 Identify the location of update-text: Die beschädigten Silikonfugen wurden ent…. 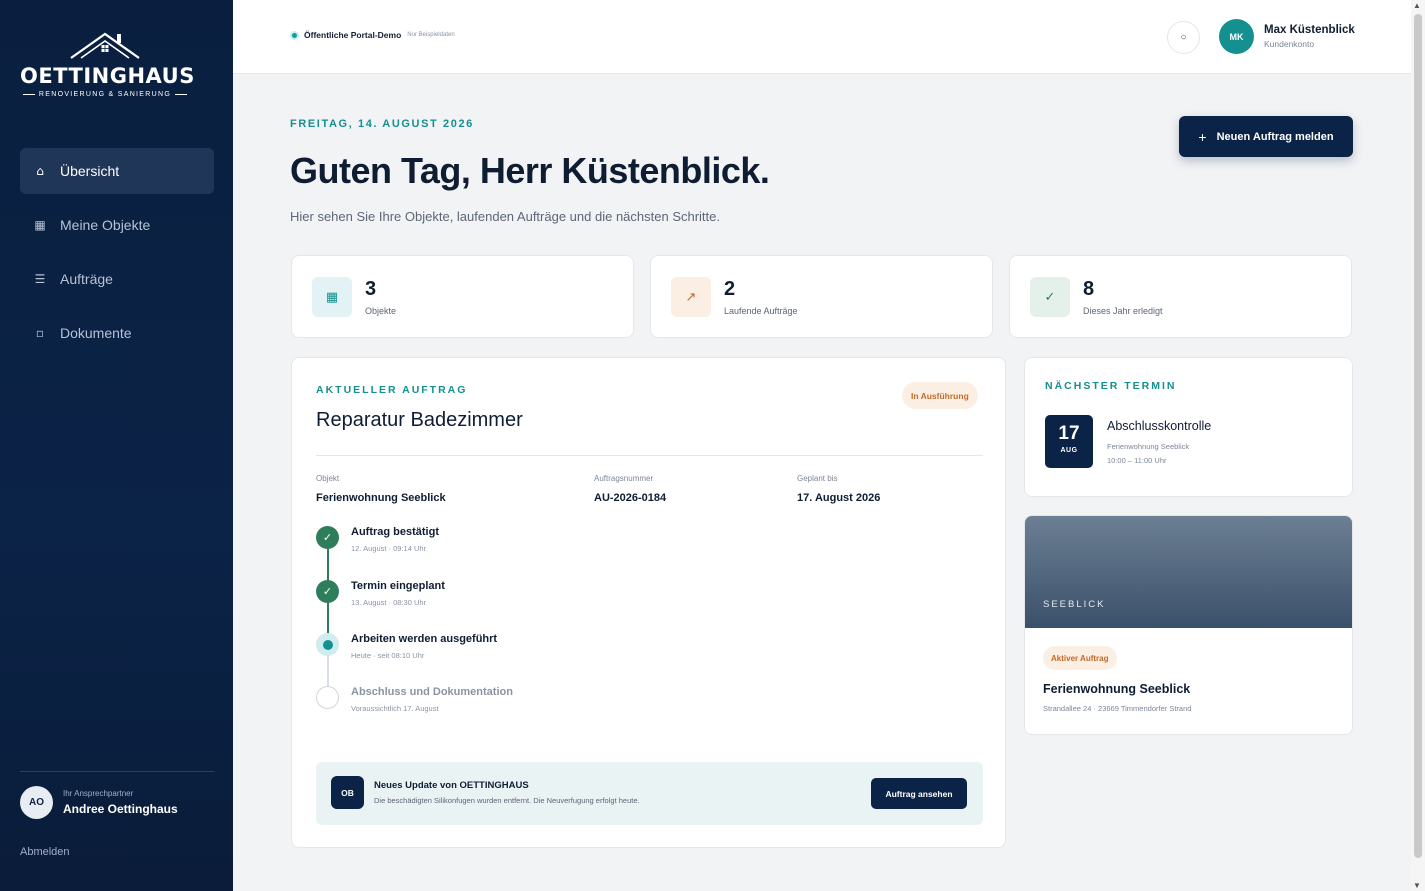
(507, 800).